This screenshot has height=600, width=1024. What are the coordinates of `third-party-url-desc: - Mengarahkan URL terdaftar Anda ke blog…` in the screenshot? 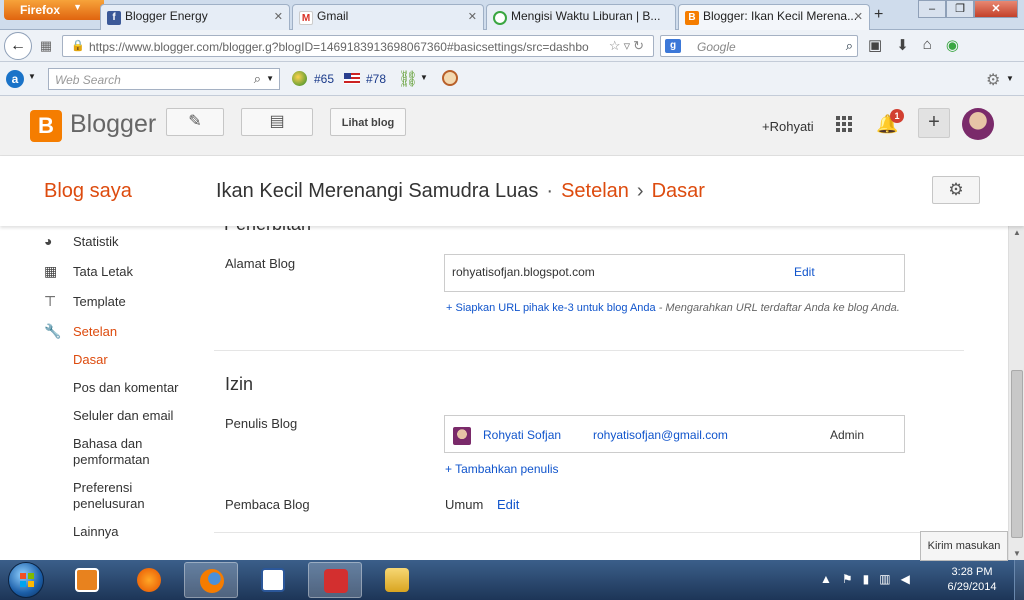 It's located at (777, 308).